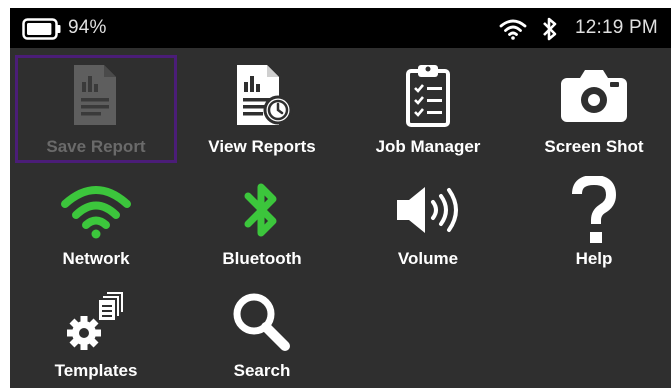  Describe the element at coordinates (96, 258) in the screenshot. I see `network-label: Network` at that location.